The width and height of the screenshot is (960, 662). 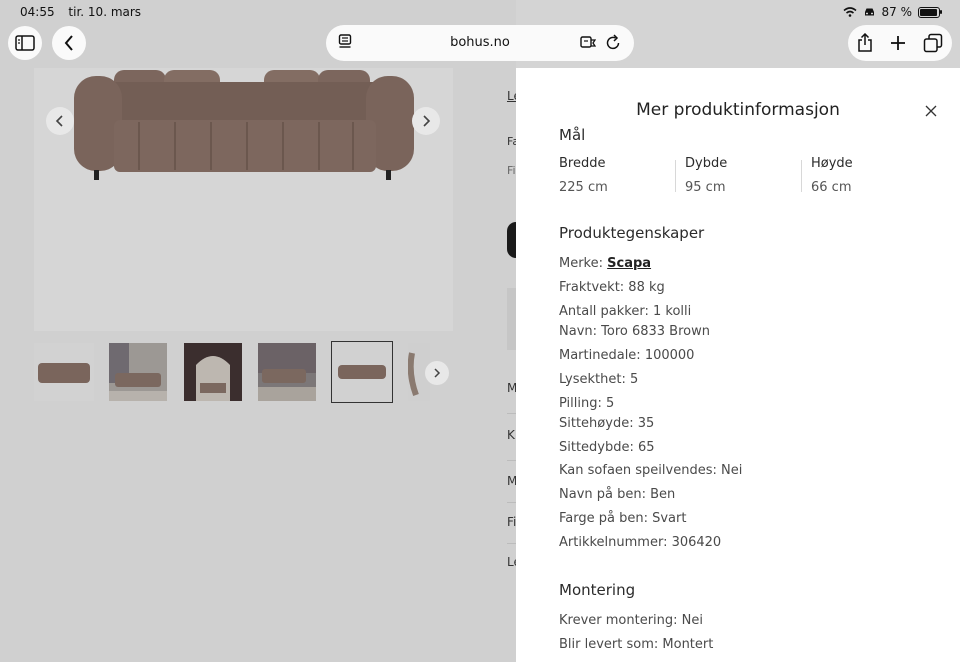 I want to click on carousel-next-button, so click(x=426, y=121).